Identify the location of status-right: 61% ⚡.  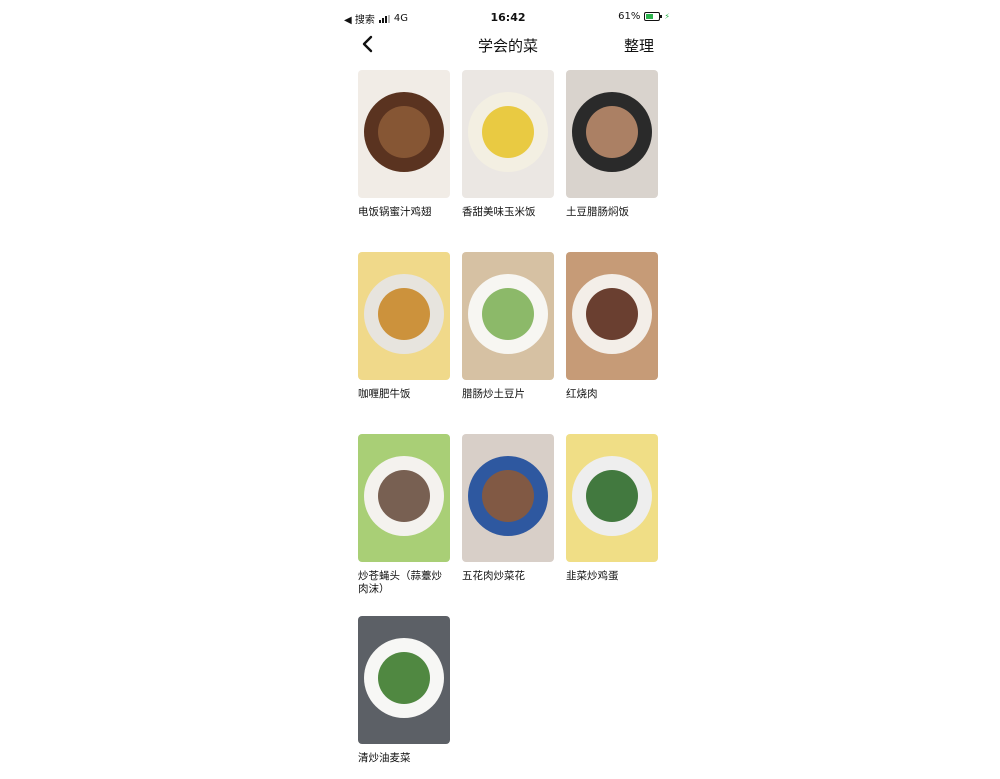
(644, 16).